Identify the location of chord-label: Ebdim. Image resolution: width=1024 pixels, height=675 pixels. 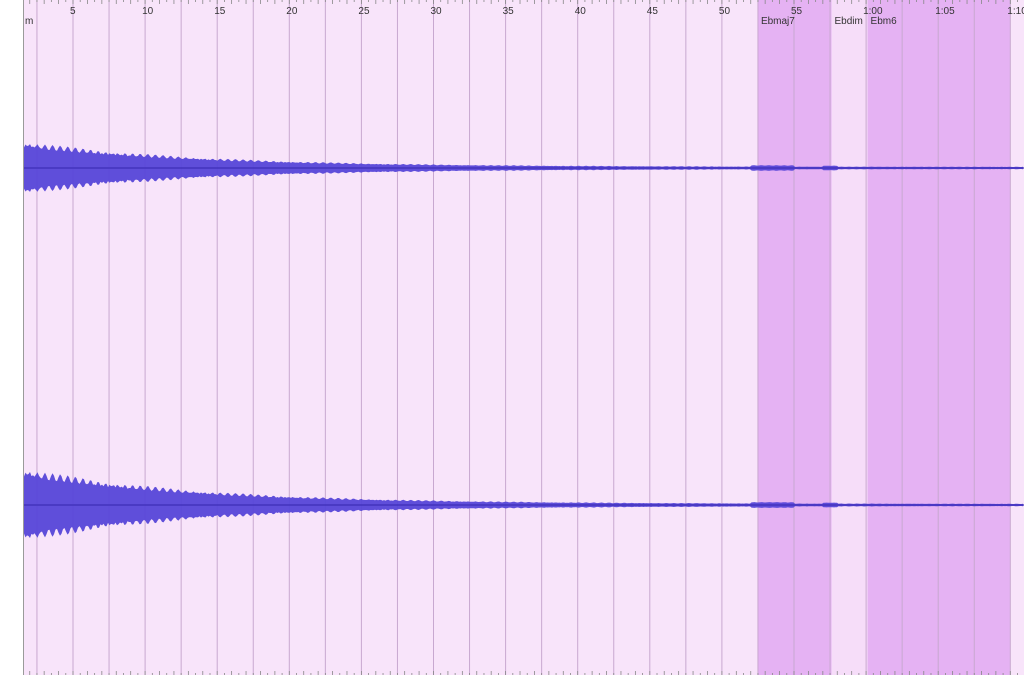
(848, 21).